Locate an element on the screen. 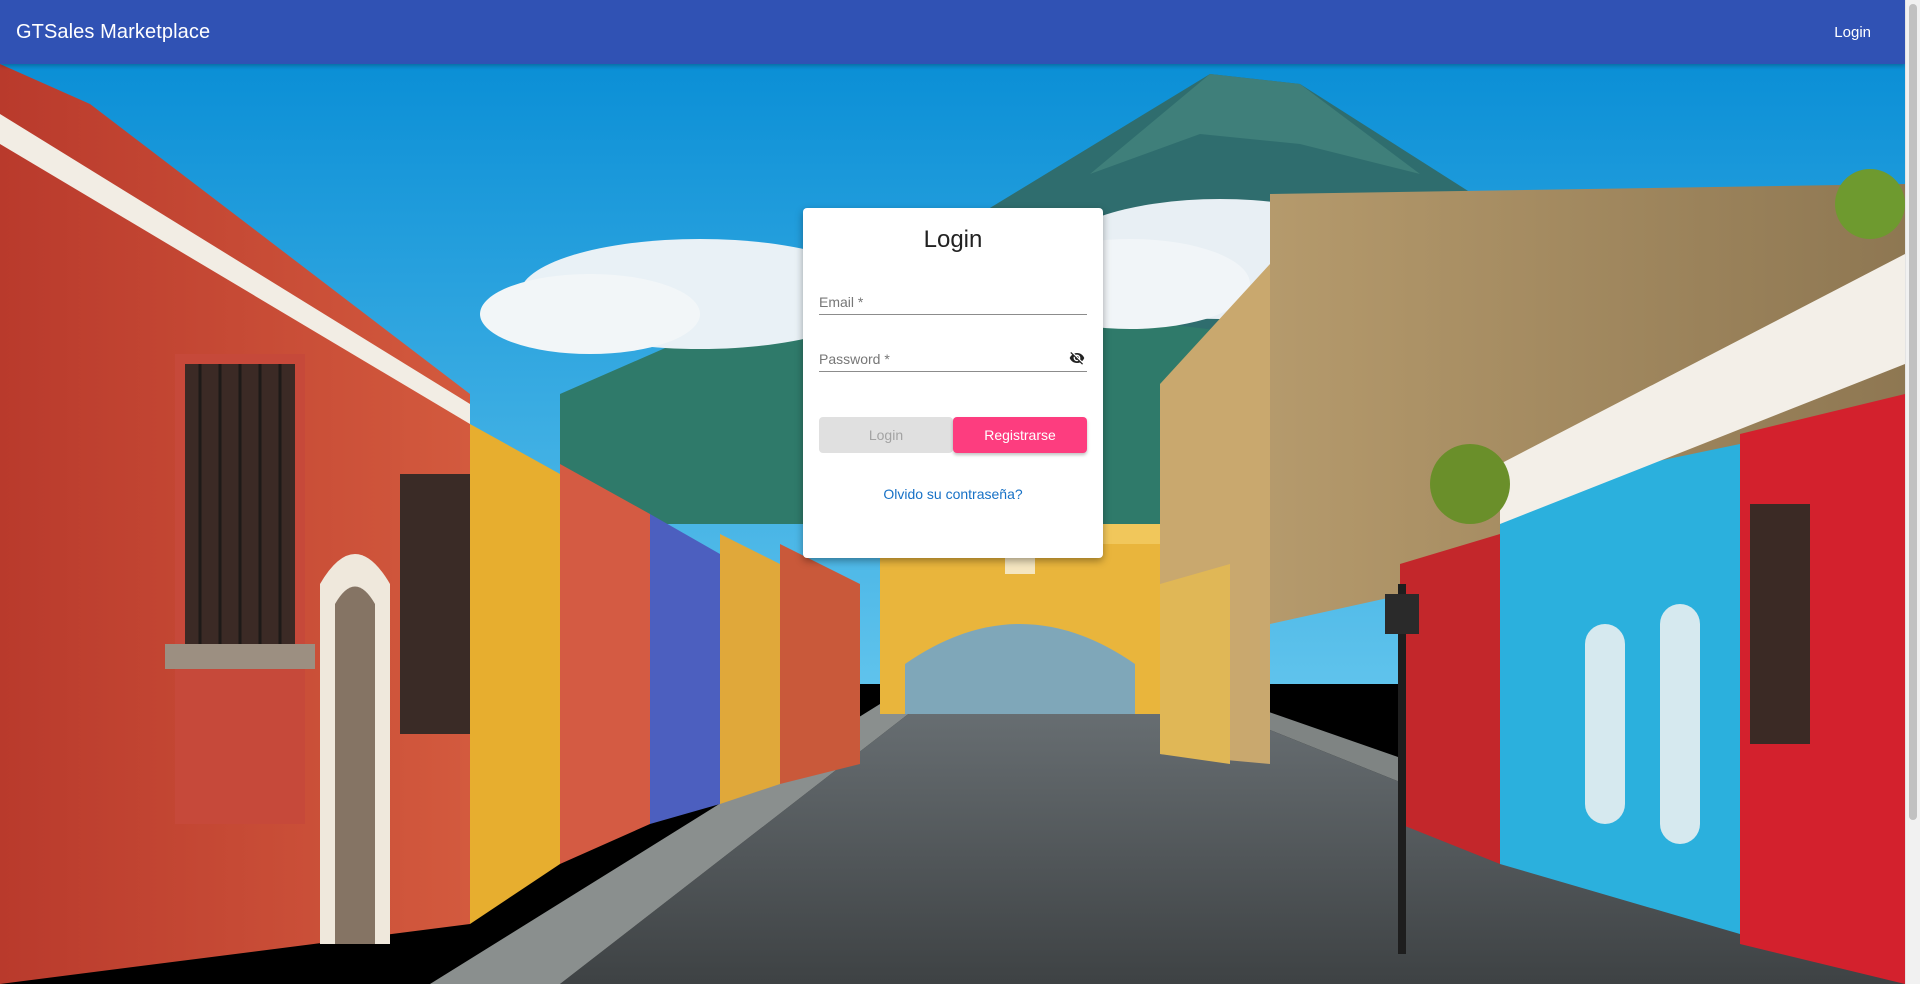 This screenshot has height=984, width=1920. email-field: Email * is located at coordinates (953, 296).